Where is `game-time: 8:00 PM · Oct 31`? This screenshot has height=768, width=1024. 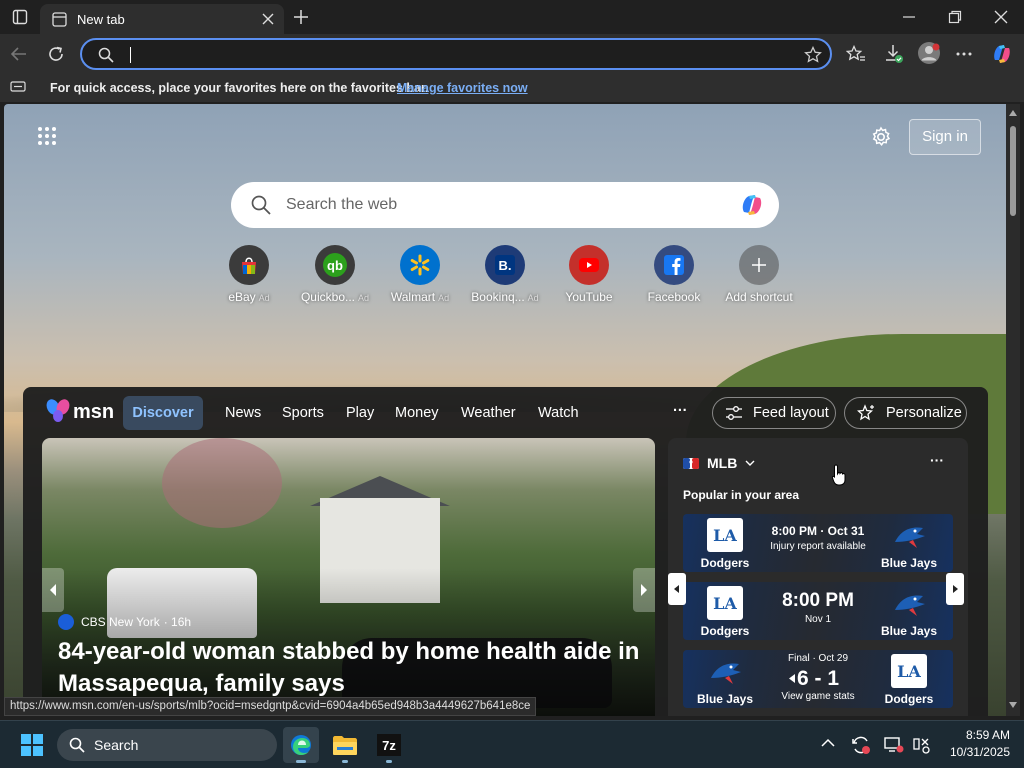
game-time: 8:00 PM · Oct 31 is located at coordinates (818, 531).